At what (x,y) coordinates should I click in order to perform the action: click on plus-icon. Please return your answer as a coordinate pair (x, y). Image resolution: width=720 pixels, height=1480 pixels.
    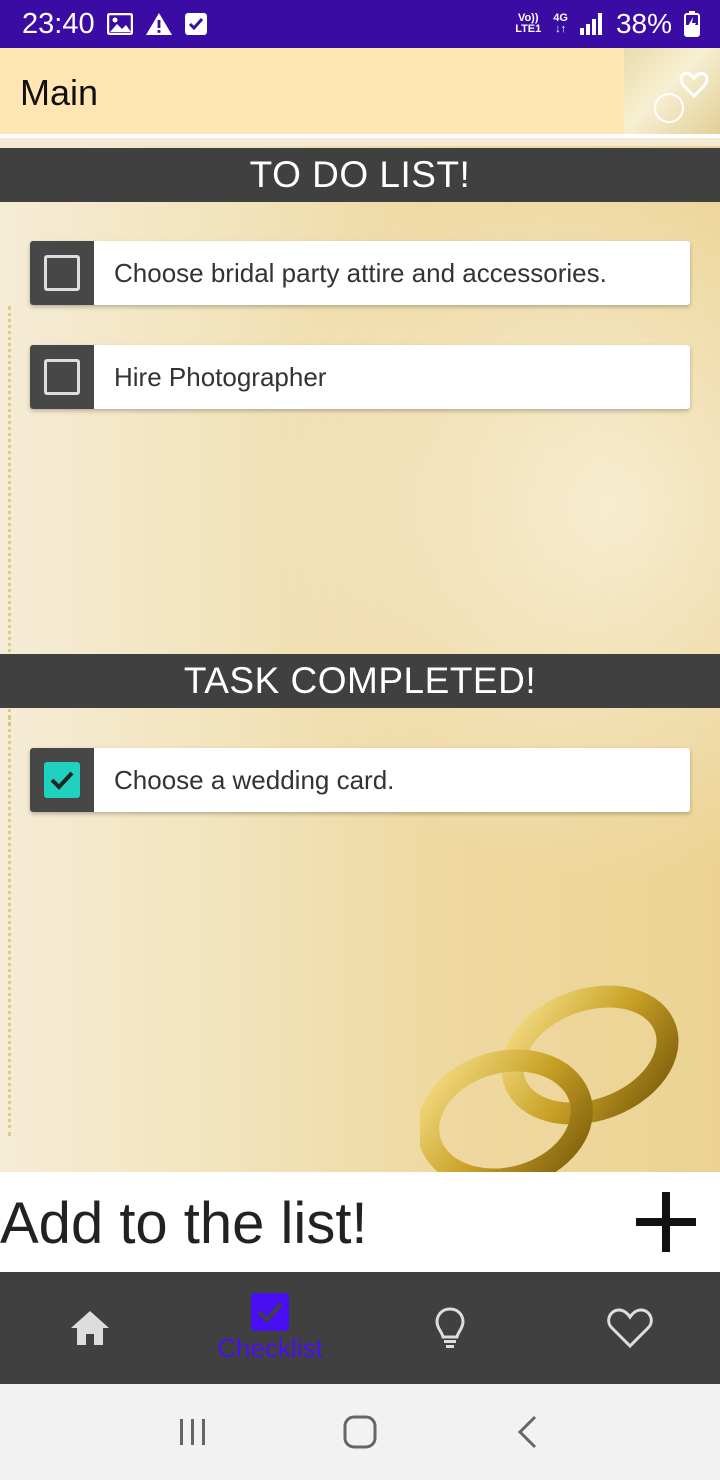
    Looking at the image, I should click on (666, 1222).